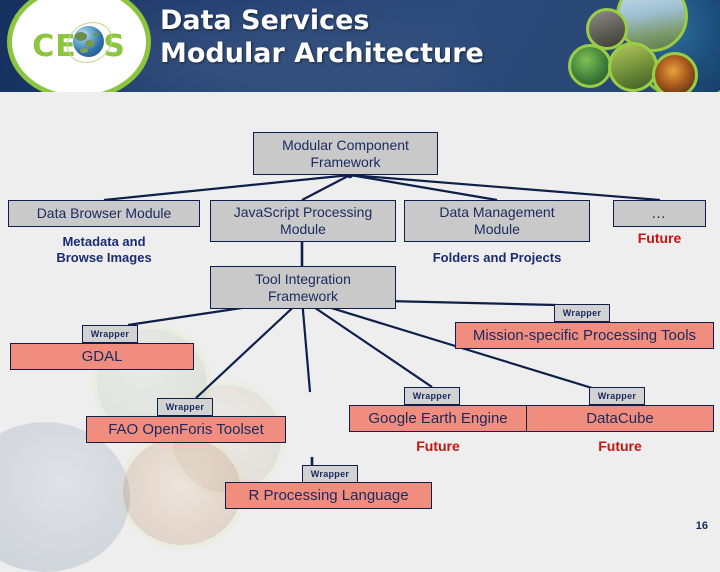  I want to click on node-label: JavaScript Processing Module, so click(303, 220).